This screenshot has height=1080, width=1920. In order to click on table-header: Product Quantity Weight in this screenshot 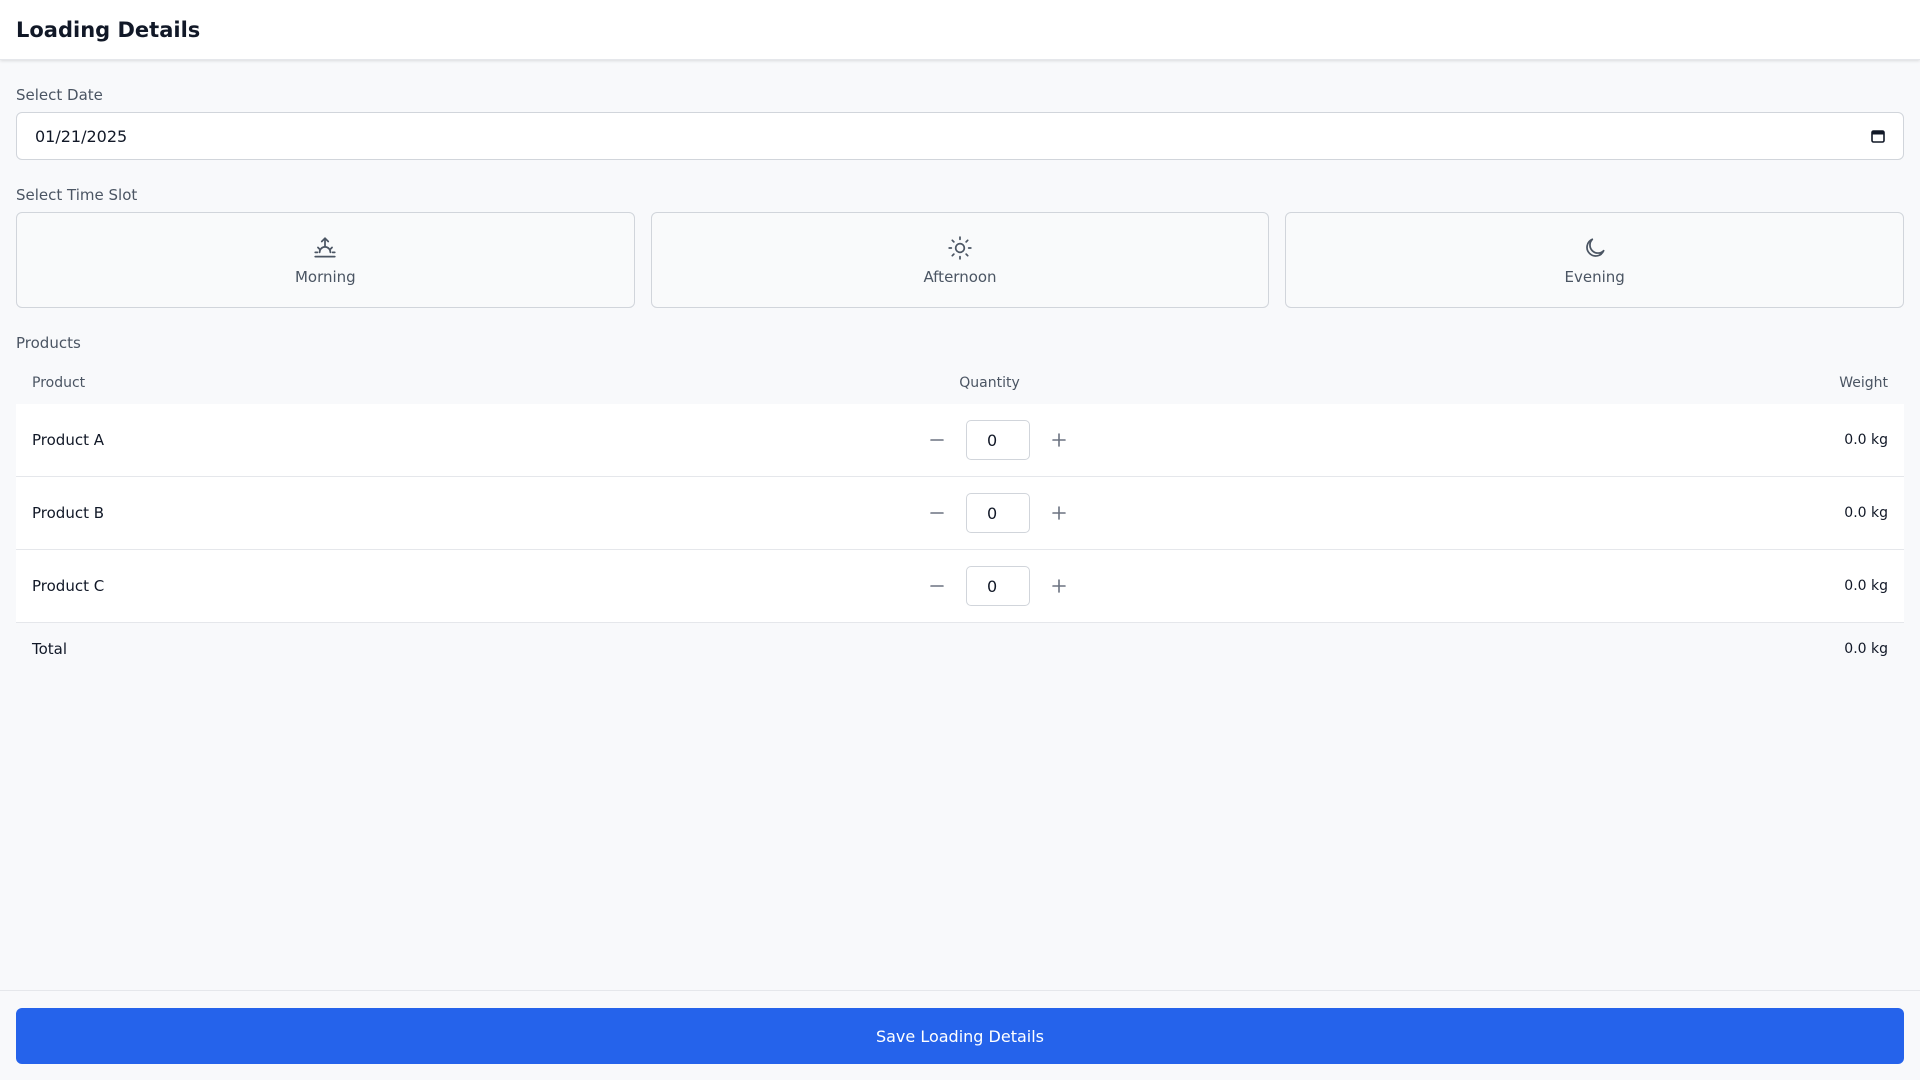, I will do `click(960, 383)`.